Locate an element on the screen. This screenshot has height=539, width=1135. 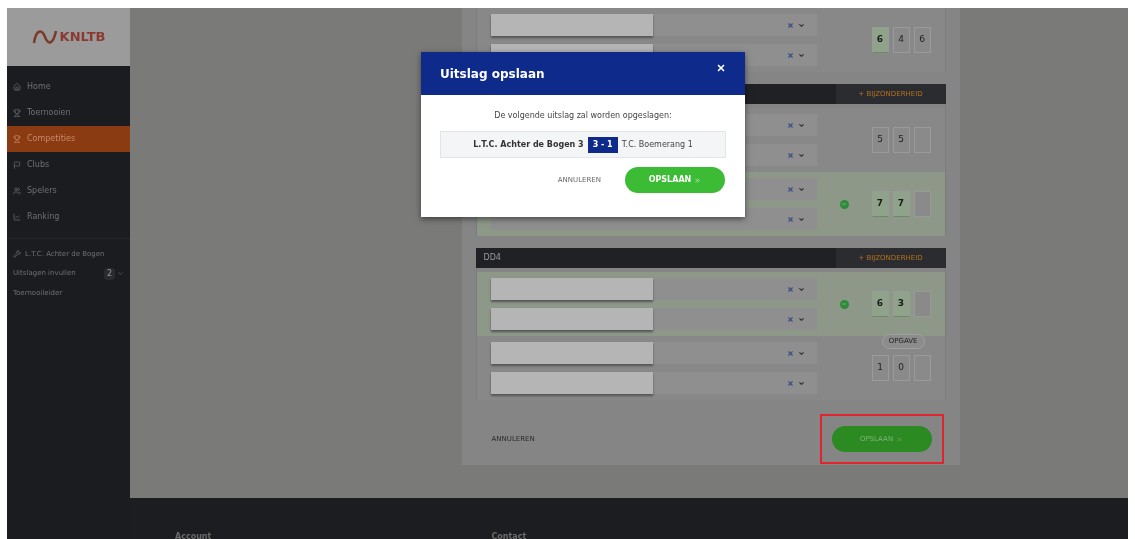
score-field: 0 is located at coordinates (901, 368).